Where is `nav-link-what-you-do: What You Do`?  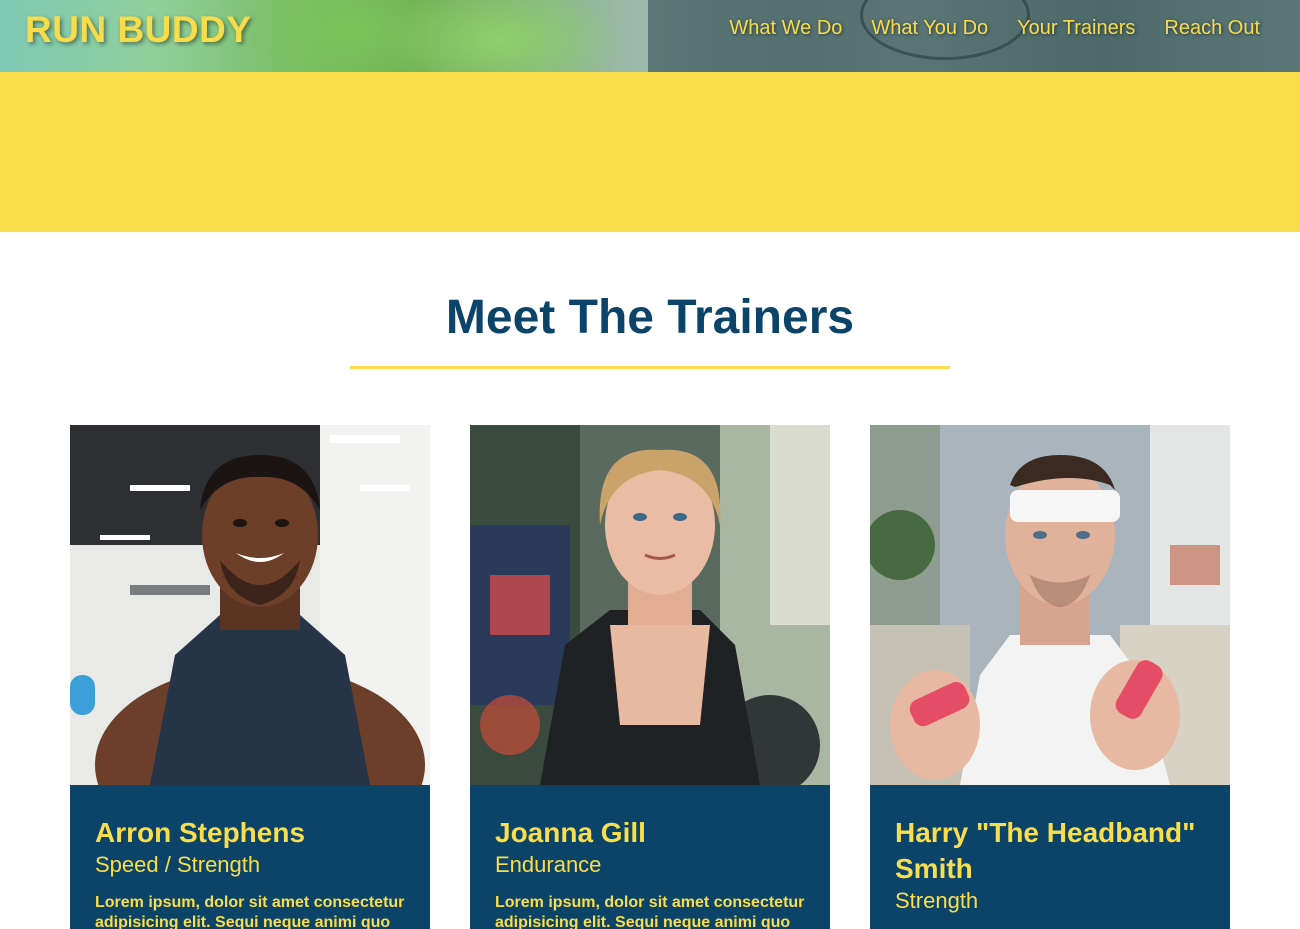
nav-link-what-you-do: What You Do is located at coordinates (929, 28).